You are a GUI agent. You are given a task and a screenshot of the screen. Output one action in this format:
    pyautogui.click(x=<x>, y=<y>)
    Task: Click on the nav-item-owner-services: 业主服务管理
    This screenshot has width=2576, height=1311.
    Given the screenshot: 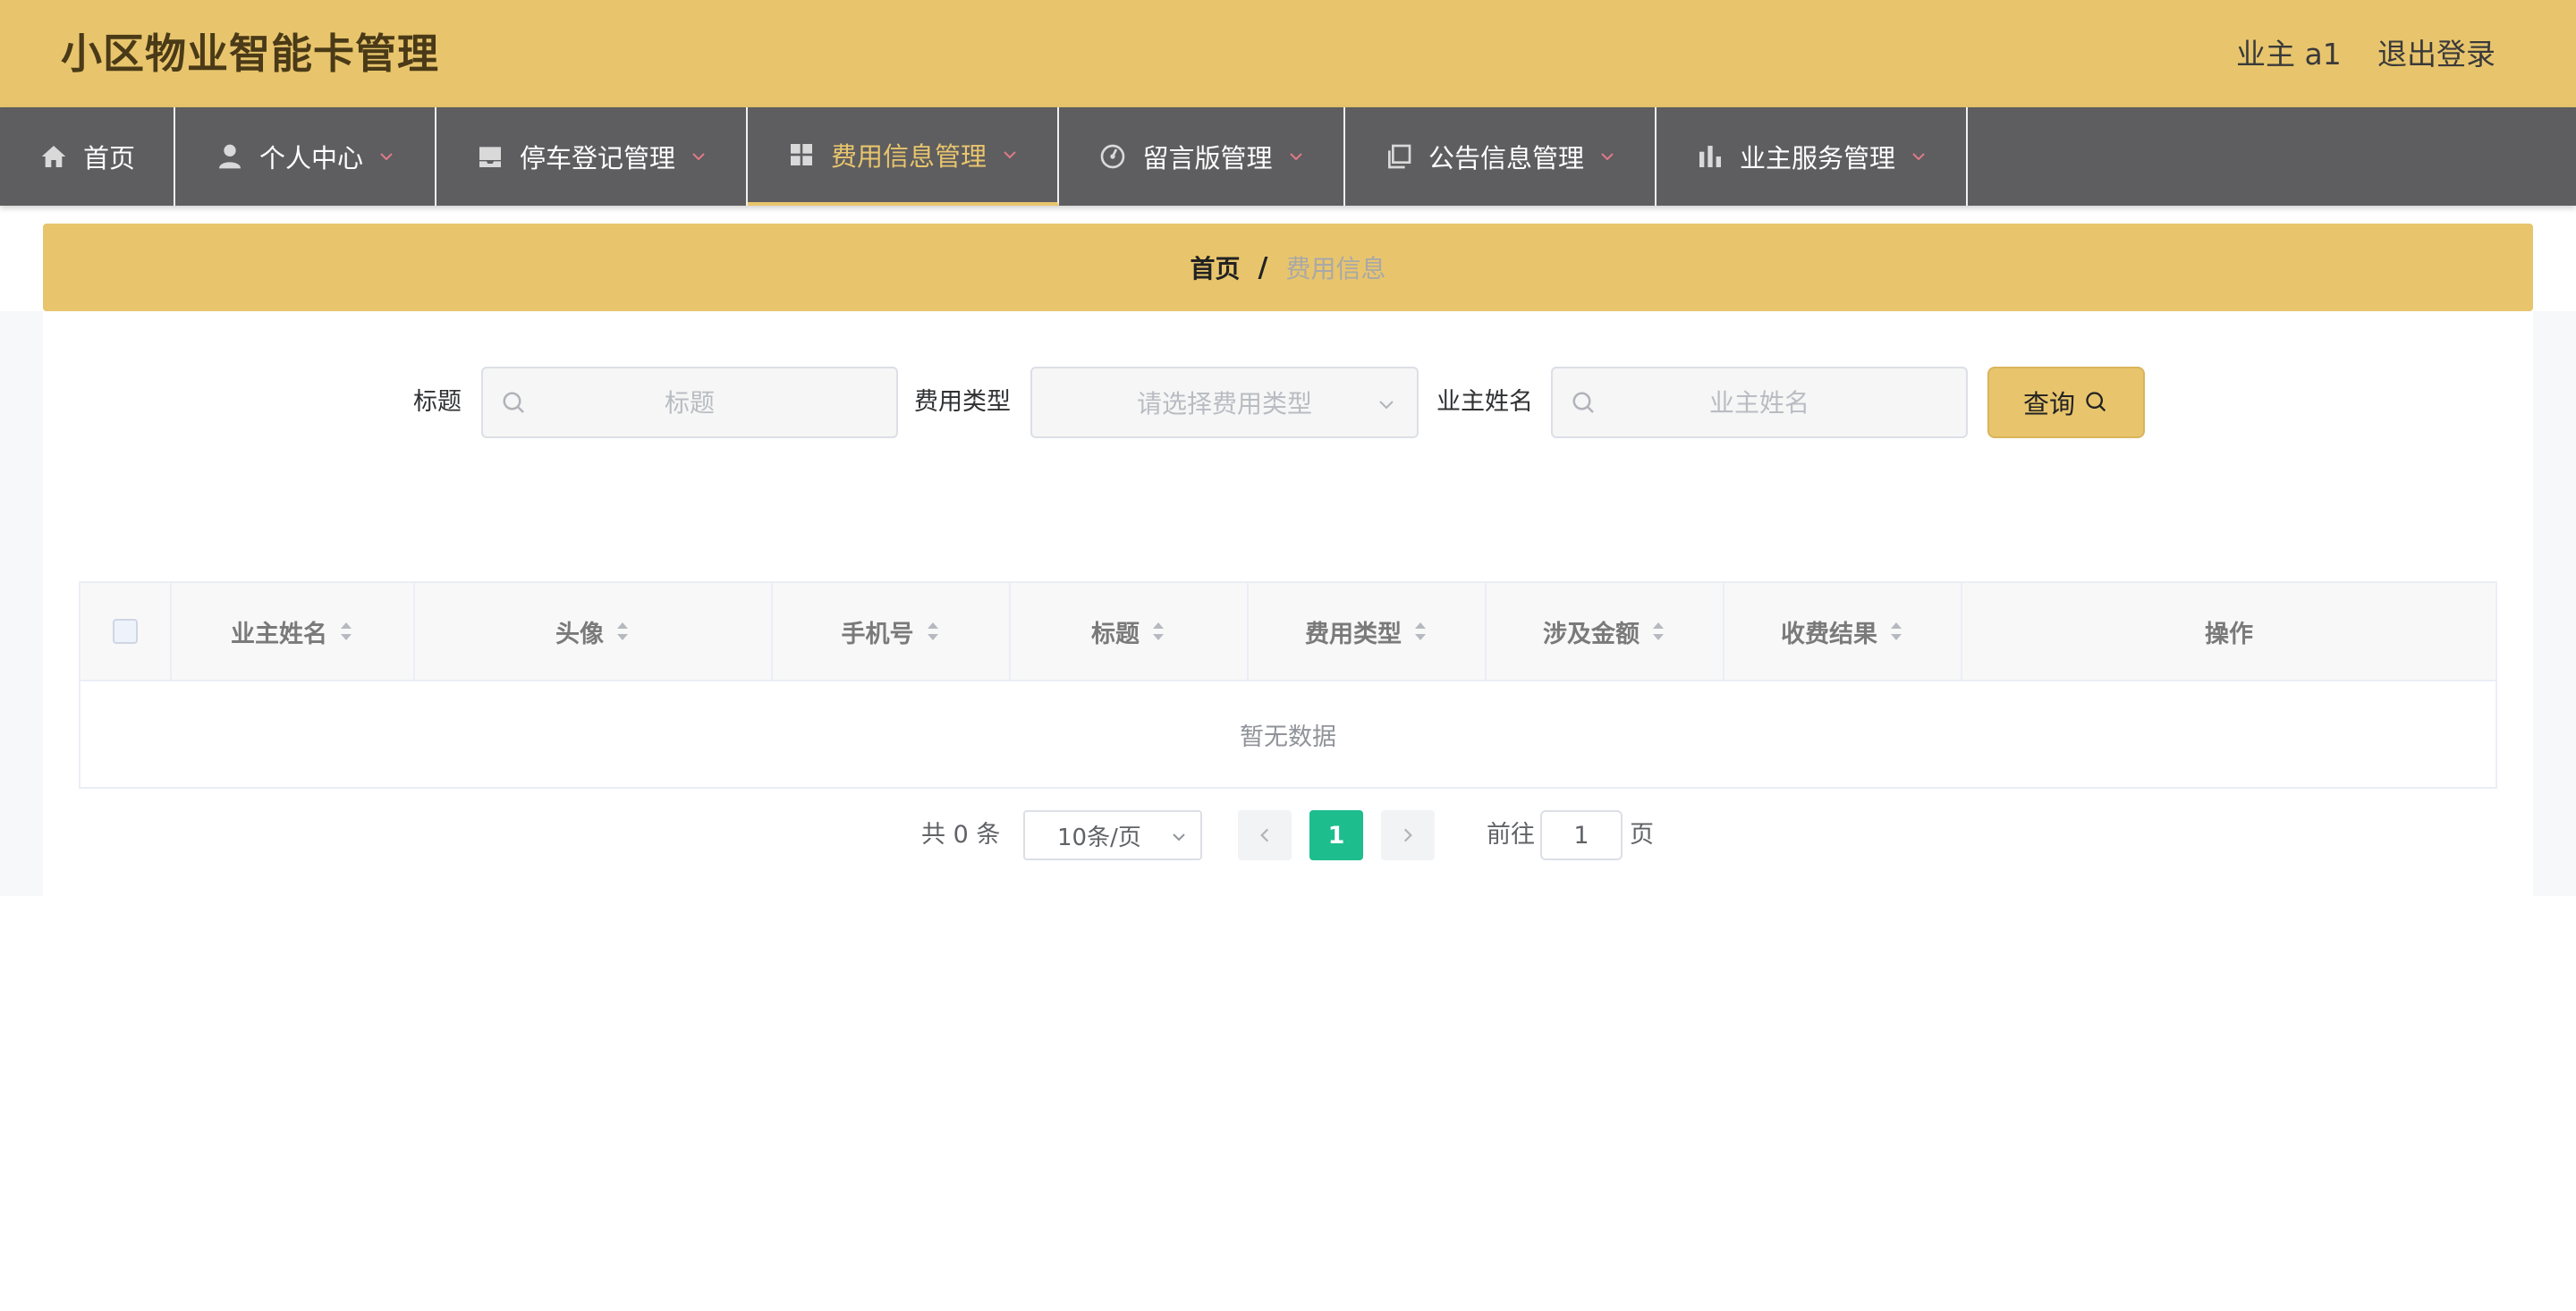 What is the action you would take?
    pyautogui.click(x=1812, y=156)
    